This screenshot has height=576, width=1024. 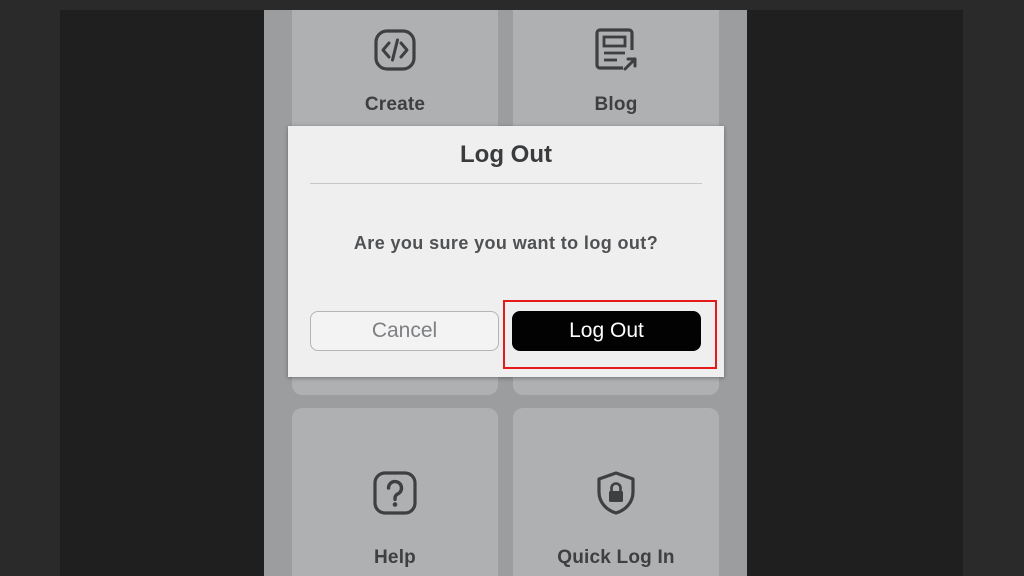 What do you see at coordinates (616, 557) in the screenshot?
I see `tile-quick-login-label: Quick Log In` at bounding box center [616, 557].